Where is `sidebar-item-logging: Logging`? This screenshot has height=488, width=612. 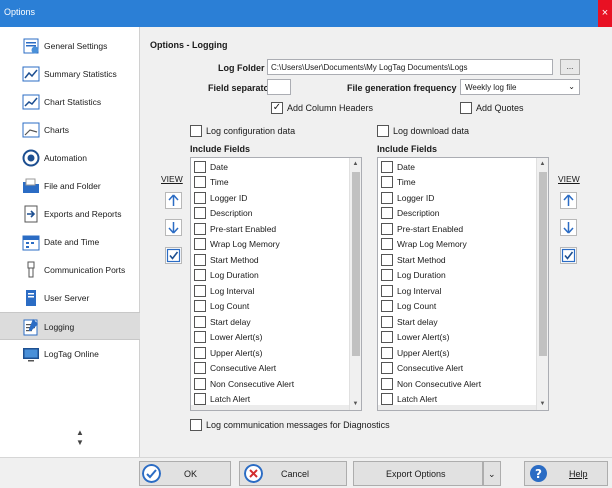
sidebar-item-logging: Logging is located at coordinates (70, 326).